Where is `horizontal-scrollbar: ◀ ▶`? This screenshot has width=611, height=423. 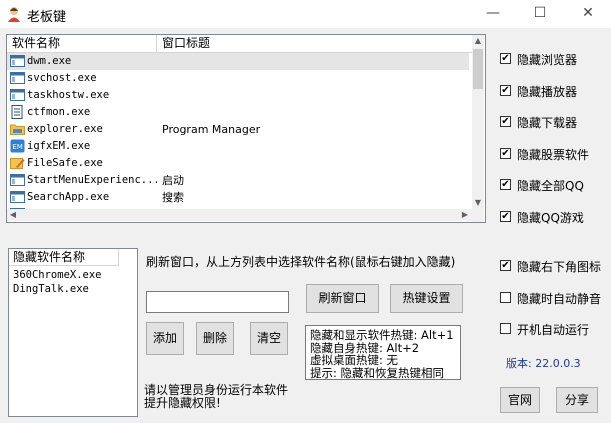 horizontal-scrollbar: ◀ ▶ is located at coordinates (239, 215).